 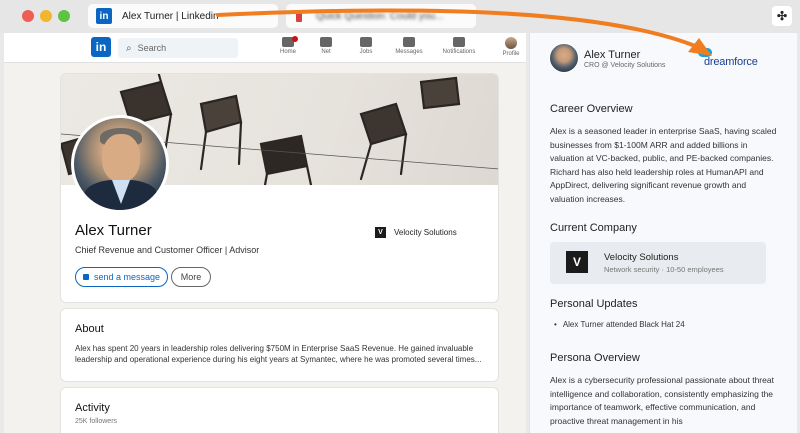 I want to click on nav-messages: Messages, so click(x=409, y=45).